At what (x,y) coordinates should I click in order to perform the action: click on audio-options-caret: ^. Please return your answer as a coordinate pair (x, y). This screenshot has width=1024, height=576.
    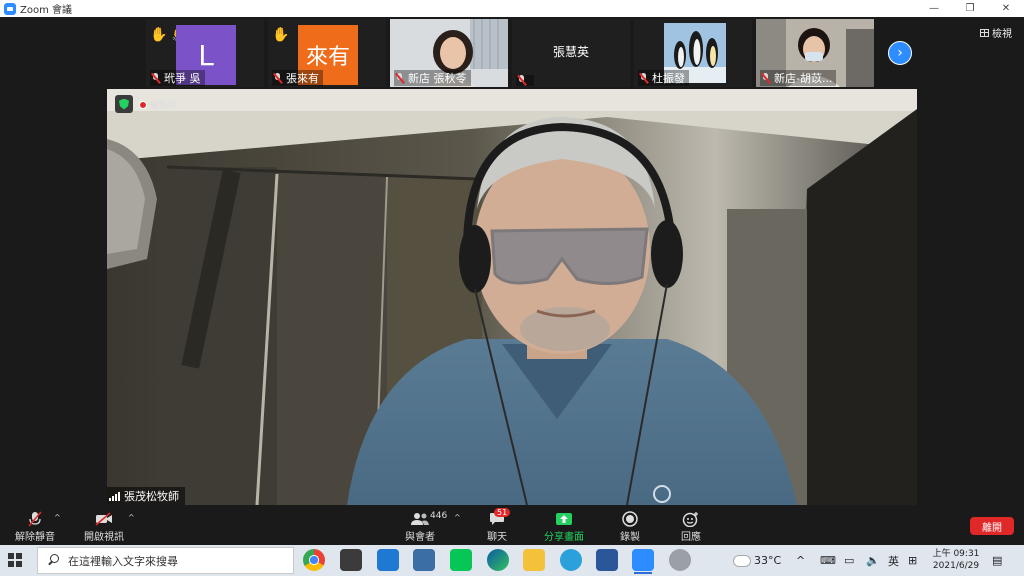
    Looking at the image, I should click on (57, 517).